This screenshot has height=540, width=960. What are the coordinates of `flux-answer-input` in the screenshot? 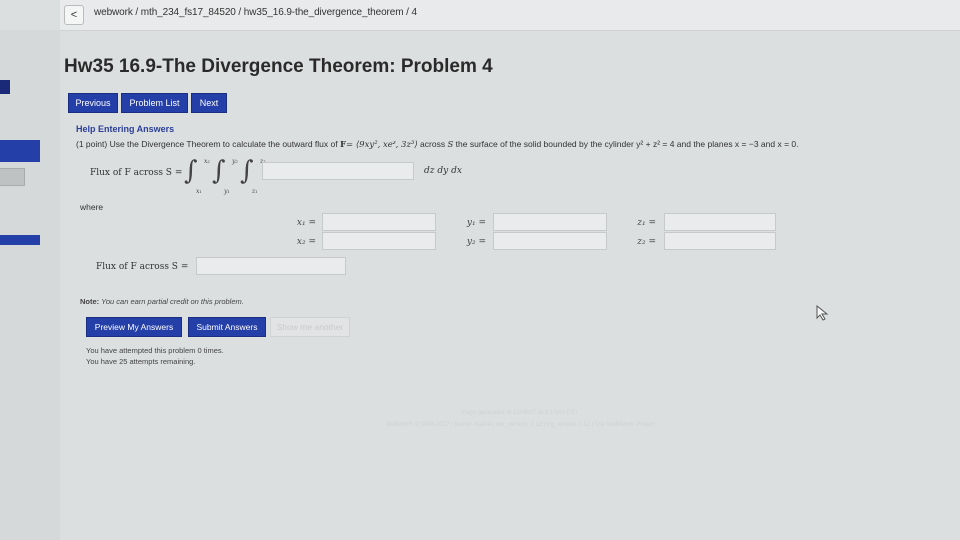 It's located at (271, 266).